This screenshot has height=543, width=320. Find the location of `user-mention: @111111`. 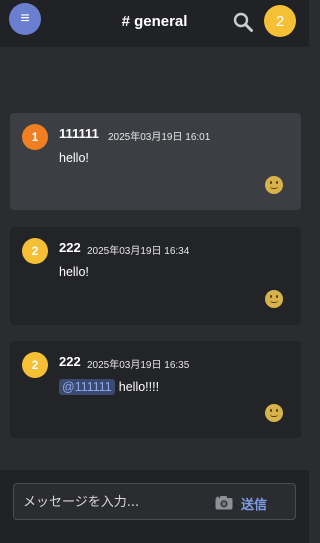

user-mention: @111111 is located at coordinates (87, 387).